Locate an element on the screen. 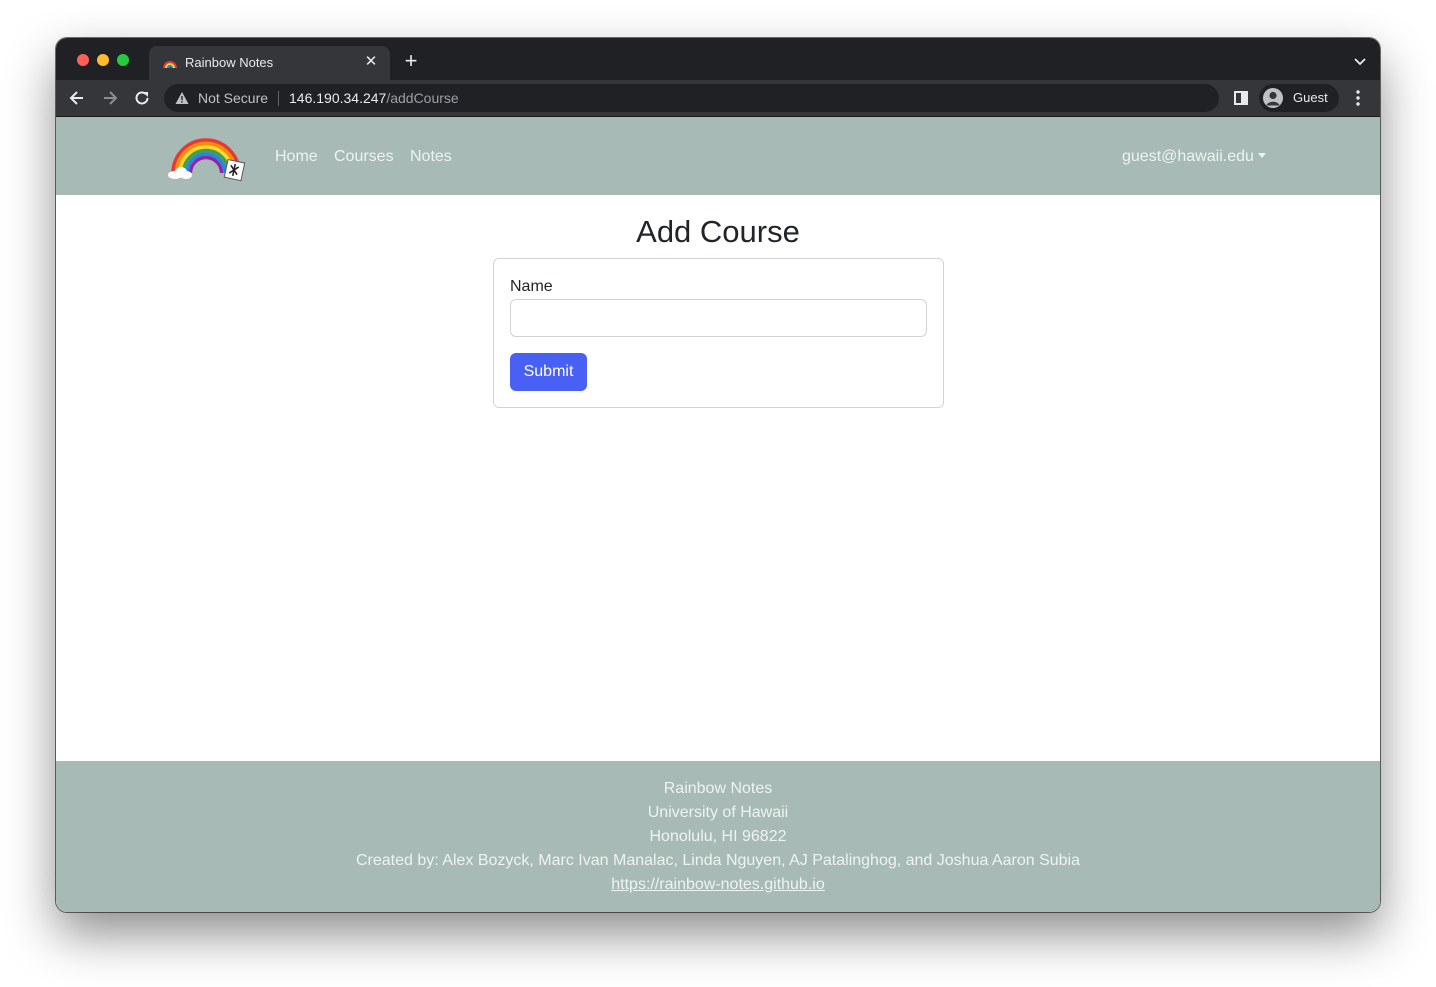 Image resolution: width=1436 pixels, height=987 pixels. browser-tab: Rainbow Notes ✕ is located at coordinates (269, 63).